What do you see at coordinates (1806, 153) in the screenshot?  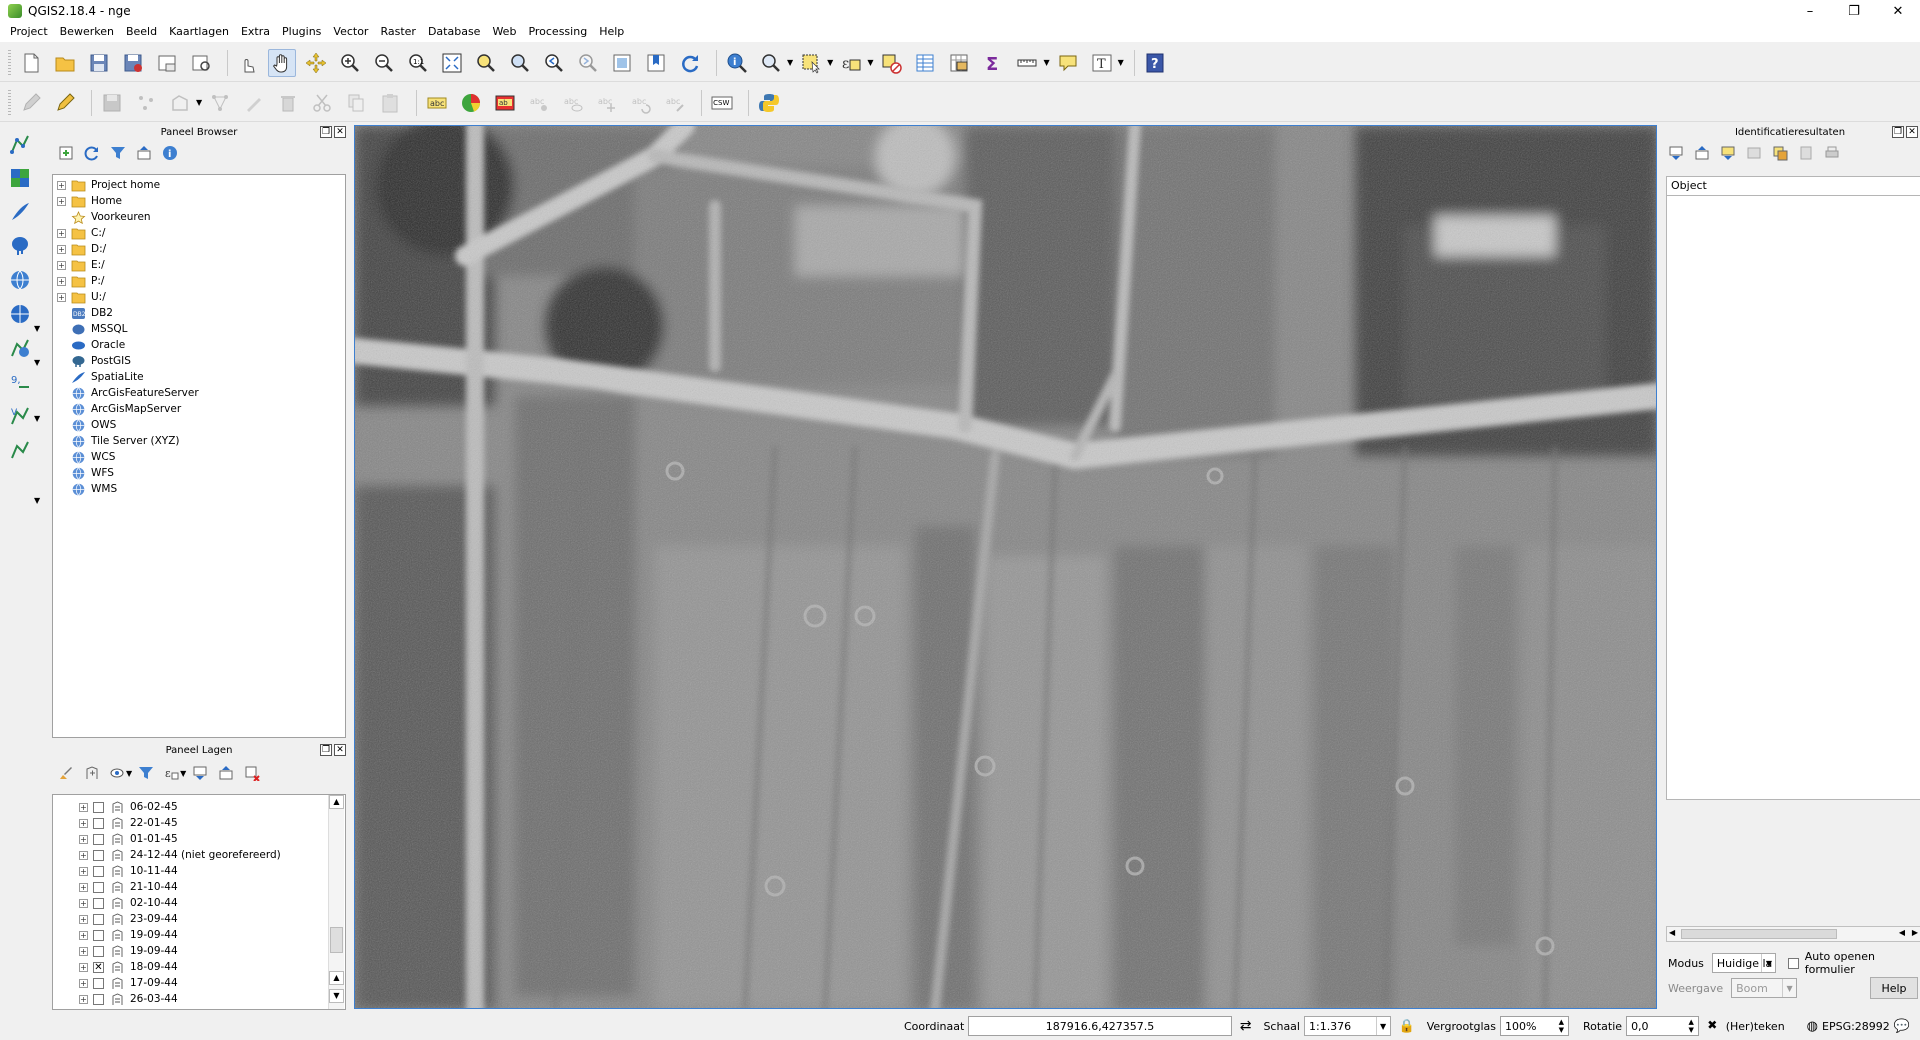 I see `copy-results-button` at bounding box center [1806, 153].